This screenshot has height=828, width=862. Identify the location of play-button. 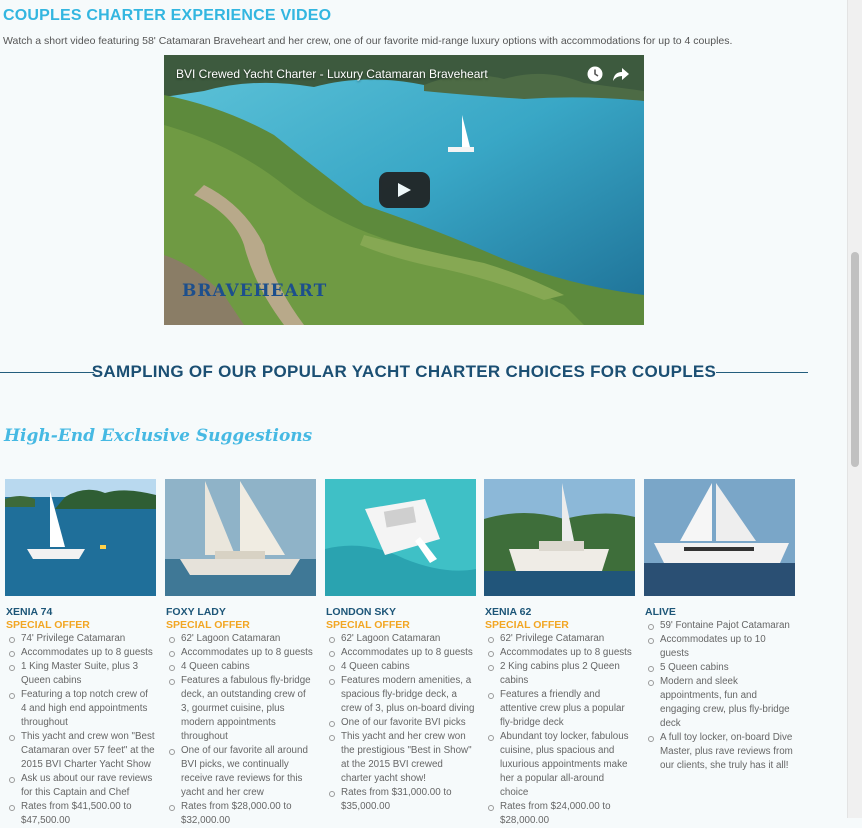
(404, 190).